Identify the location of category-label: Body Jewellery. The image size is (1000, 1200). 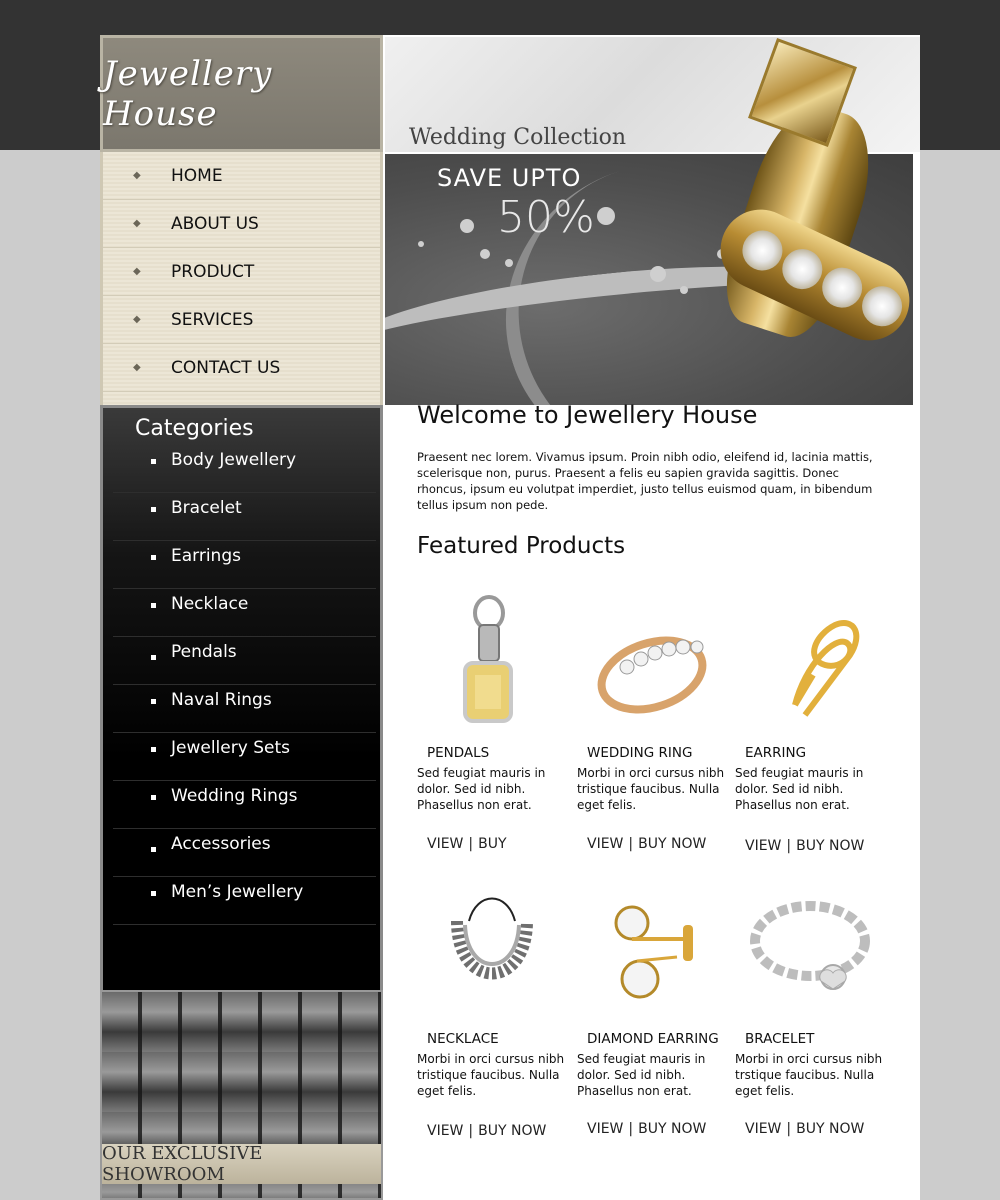
(234, 460).